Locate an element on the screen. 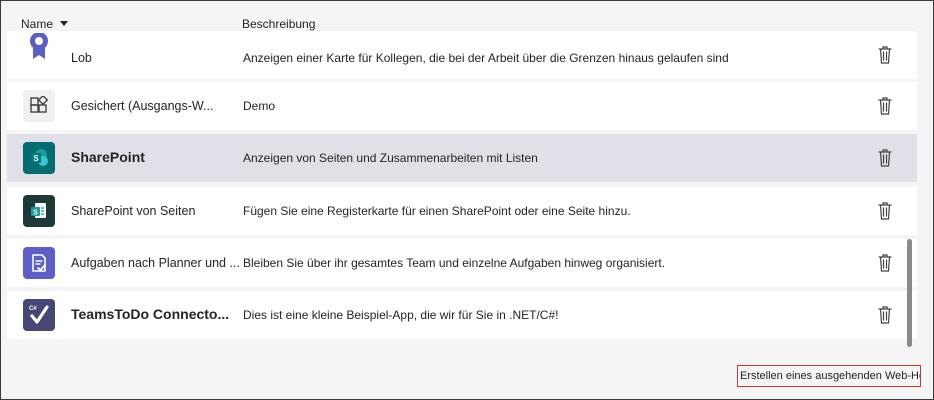 The image size is (934, 400). description-column-header: Beschreibung is located at coordinates (279, 24).